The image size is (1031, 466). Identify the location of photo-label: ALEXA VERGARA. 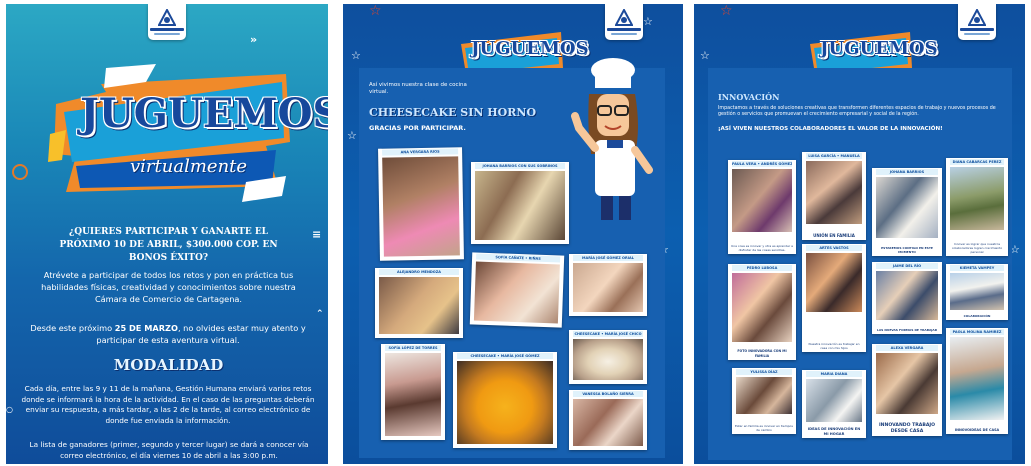
(907, 348).